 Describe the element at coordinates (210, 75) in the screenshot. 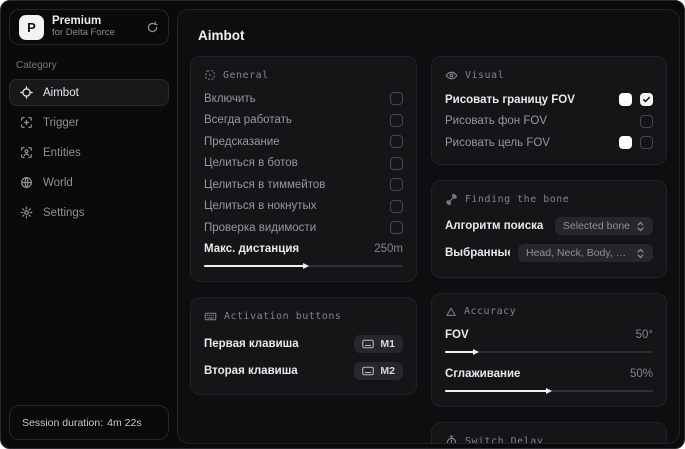

I see `viewfinder-icon` at that location.